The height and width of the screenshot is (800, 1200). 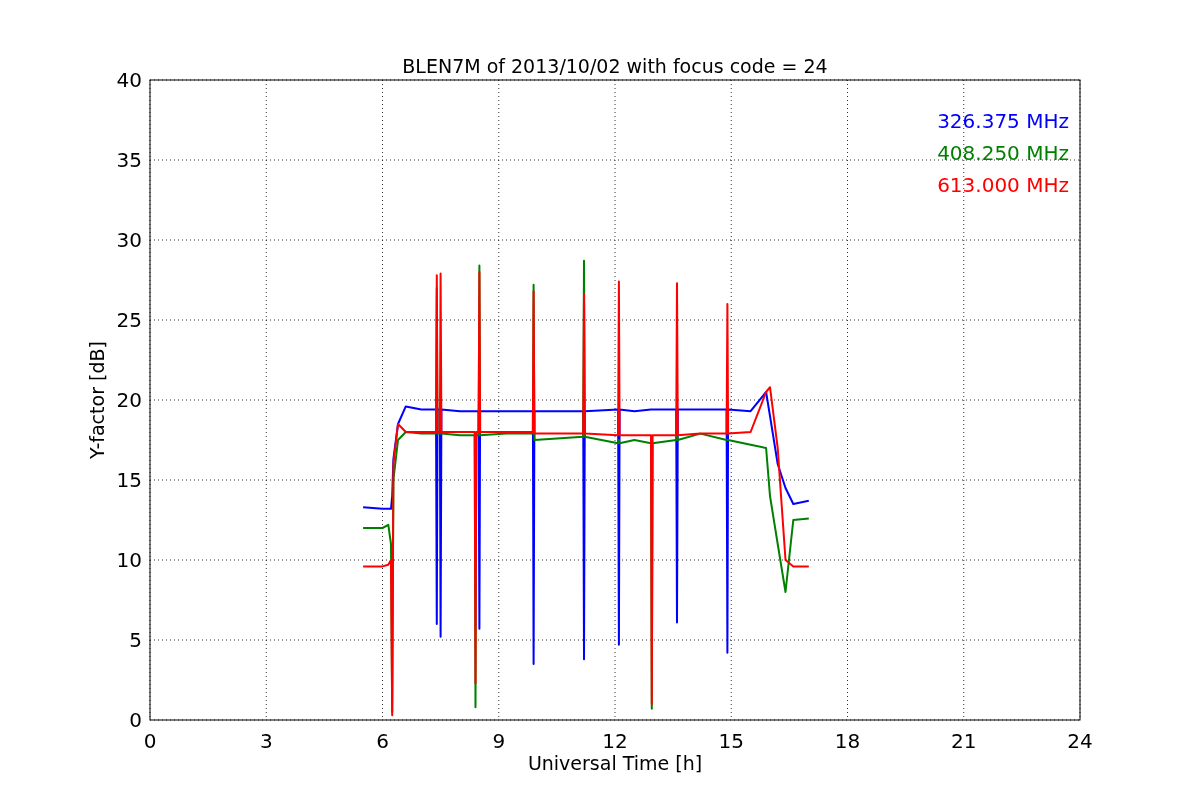 What do you see at coordinates (847, 741) in the screenshot?
I see `x-tick-label: 18` at bounding box center [847, 741].